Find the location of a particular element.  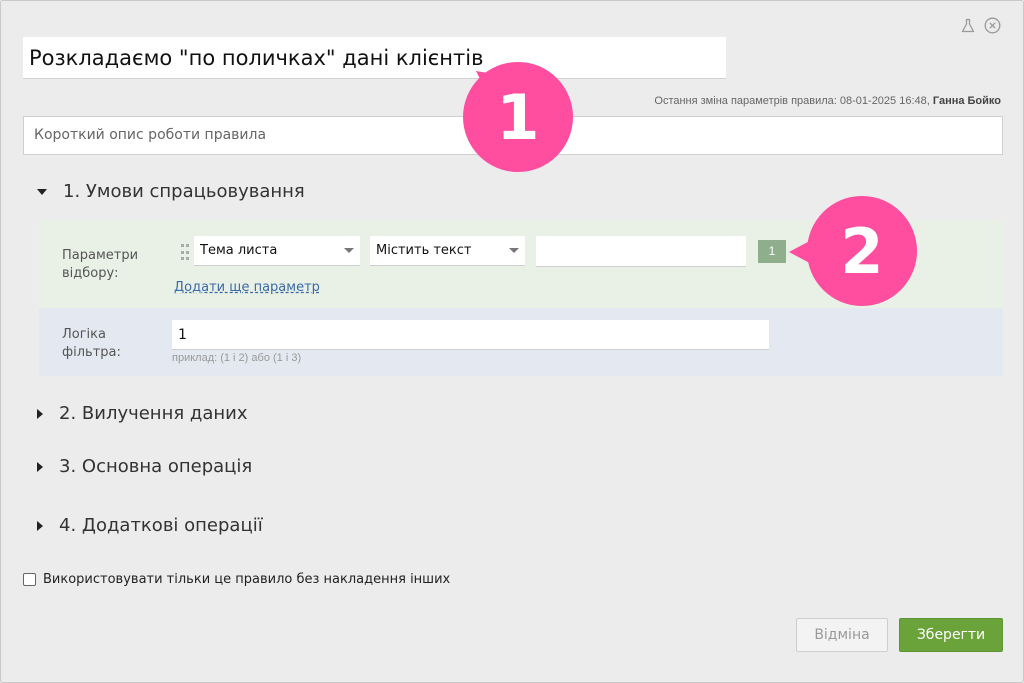

save-button: Зберегти is located at coordinates (951, 635).